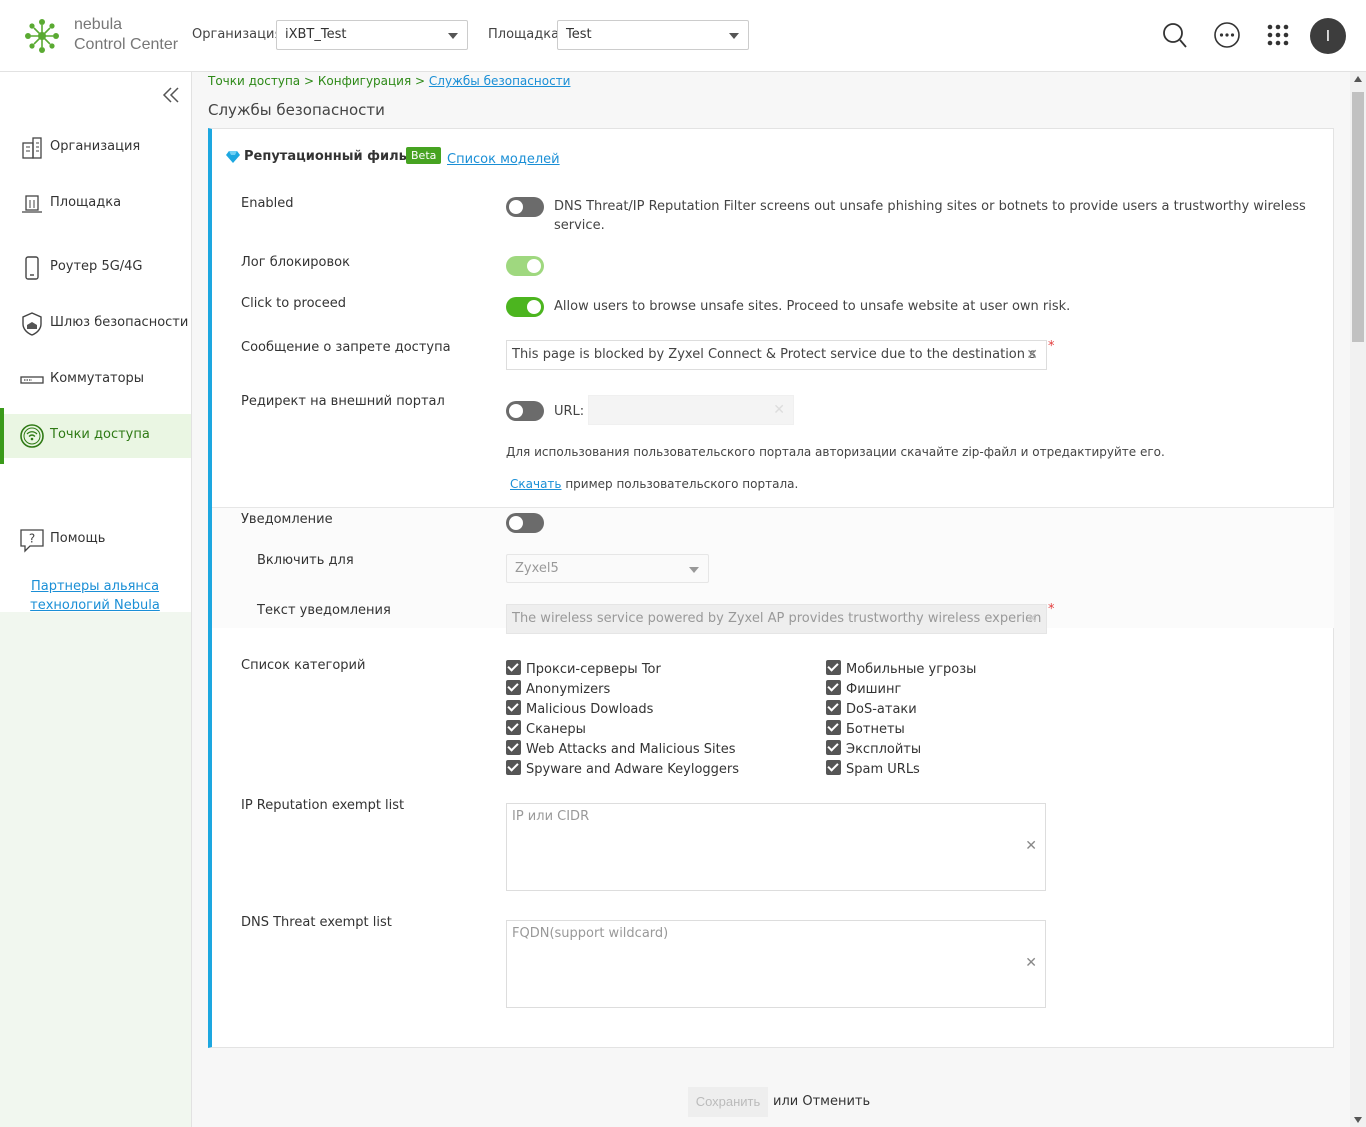 This screenshot has width=1366, height=1127. What do you see at coordinates (776, 847) in the screenshot?
I see `ip-exempt-input: IP или CIDR ✕` at bounding box center [776, 847].